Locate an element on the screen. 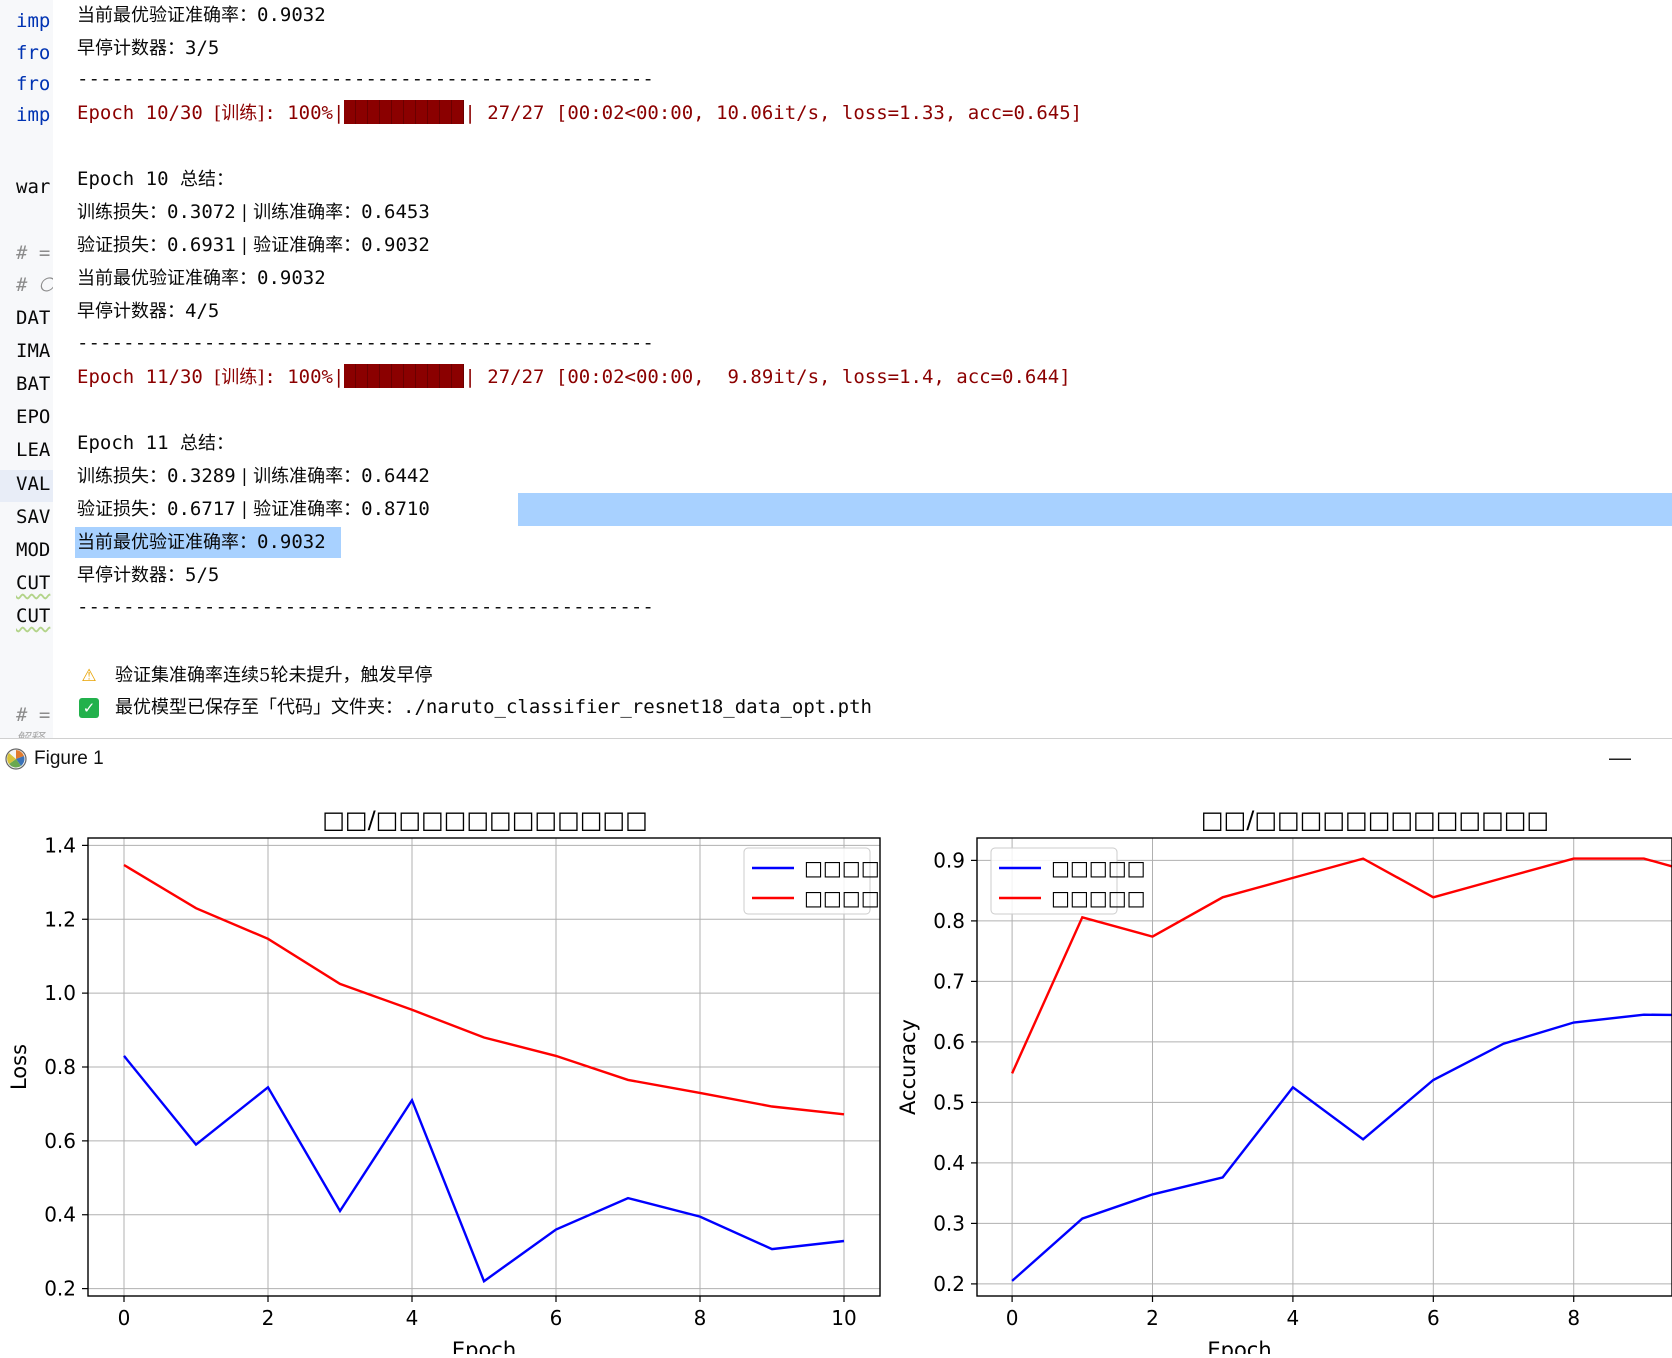 The image size is (1672, 1358). code-line: IMA is located at coordinates (33, 351).